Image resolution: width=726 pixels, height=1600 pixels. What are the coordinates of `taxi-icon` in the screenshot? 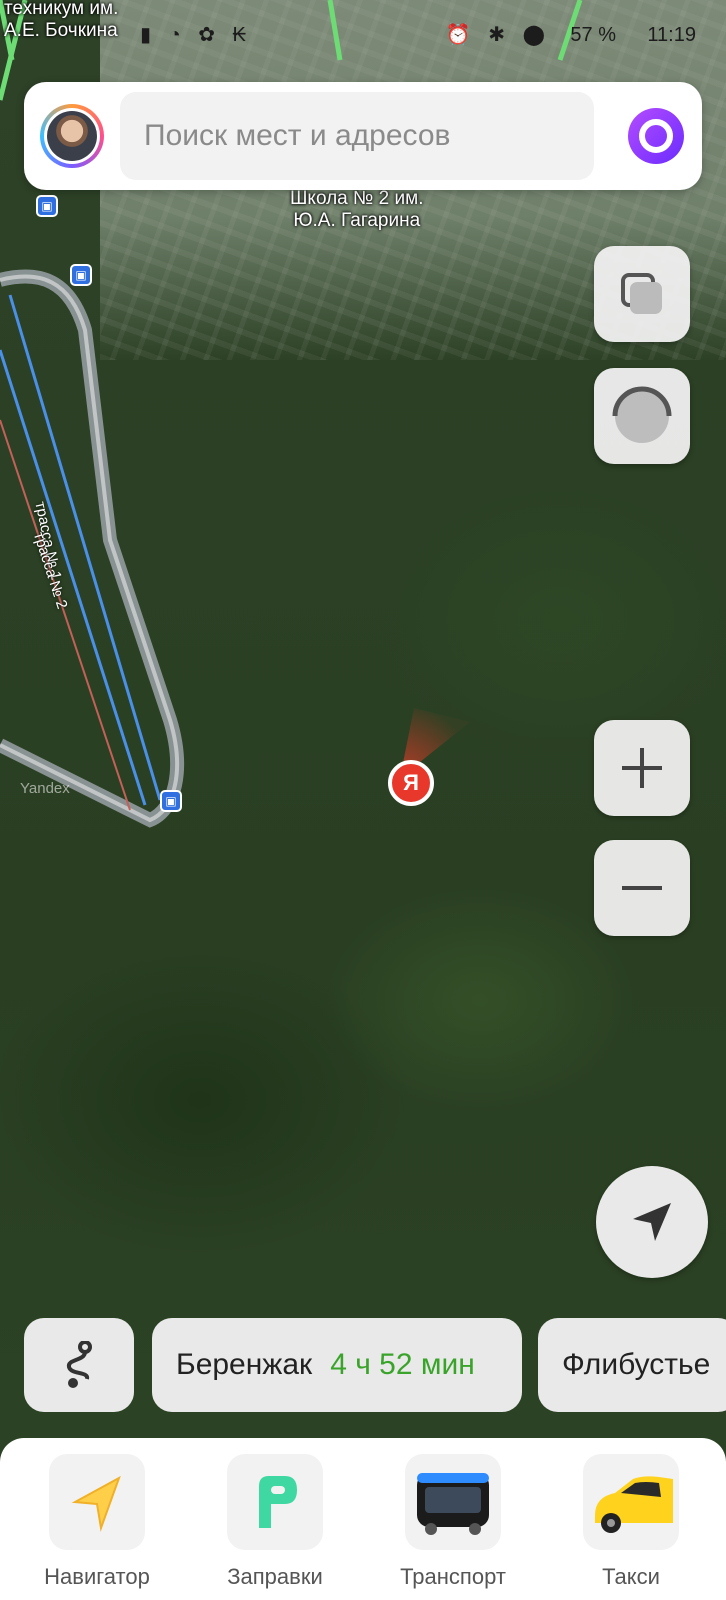 It's located at (631, 1502).